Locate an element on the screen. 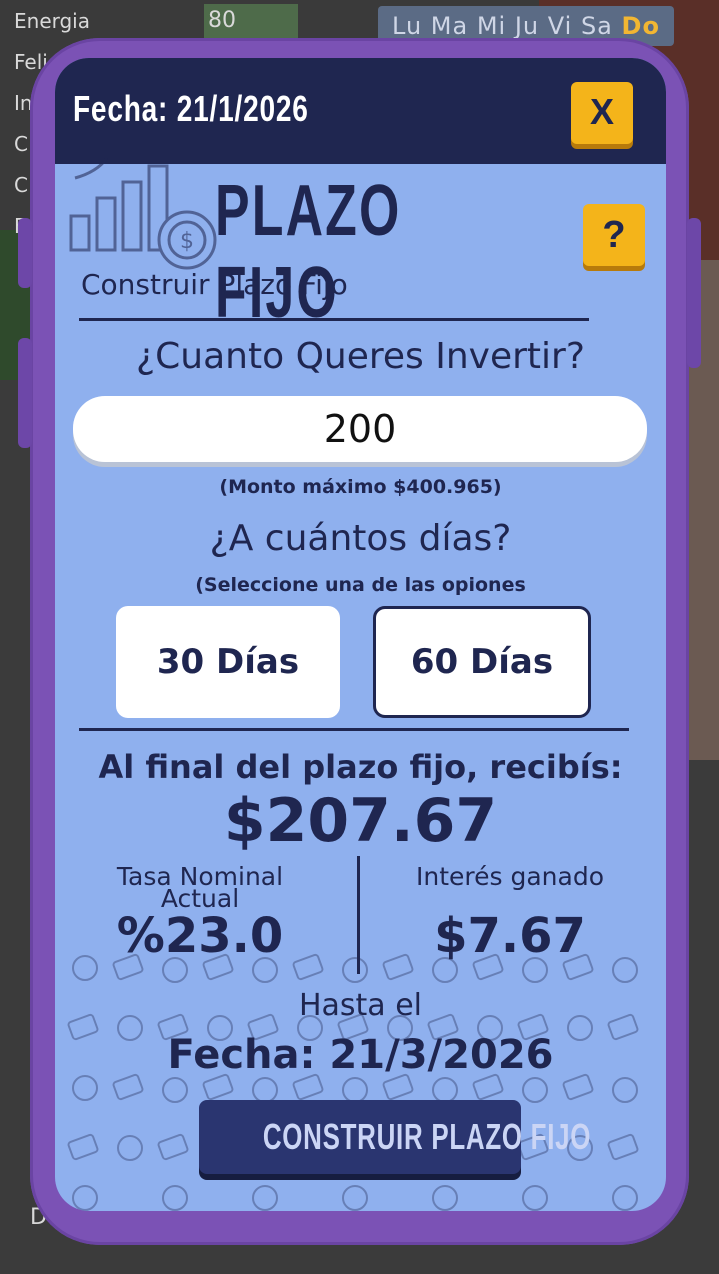 The width and height of the screenshot is (719, 1274). build-plazo-fijo-button: CONSTRUIR PLAZO FIJO is located at coordinates (394, 1137).